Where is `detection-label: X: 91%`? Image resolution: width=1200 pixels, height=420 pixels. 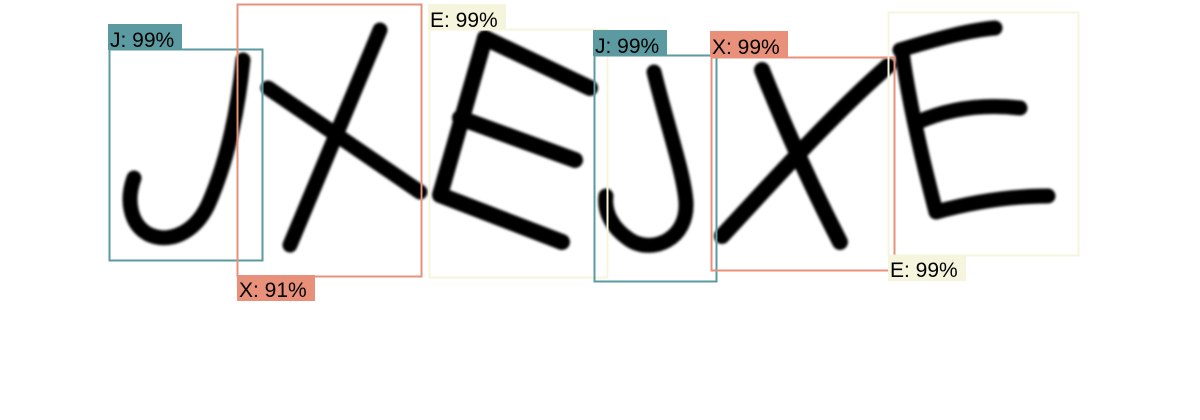 detection-label: X: 91% is located at coordinates (276, 288).